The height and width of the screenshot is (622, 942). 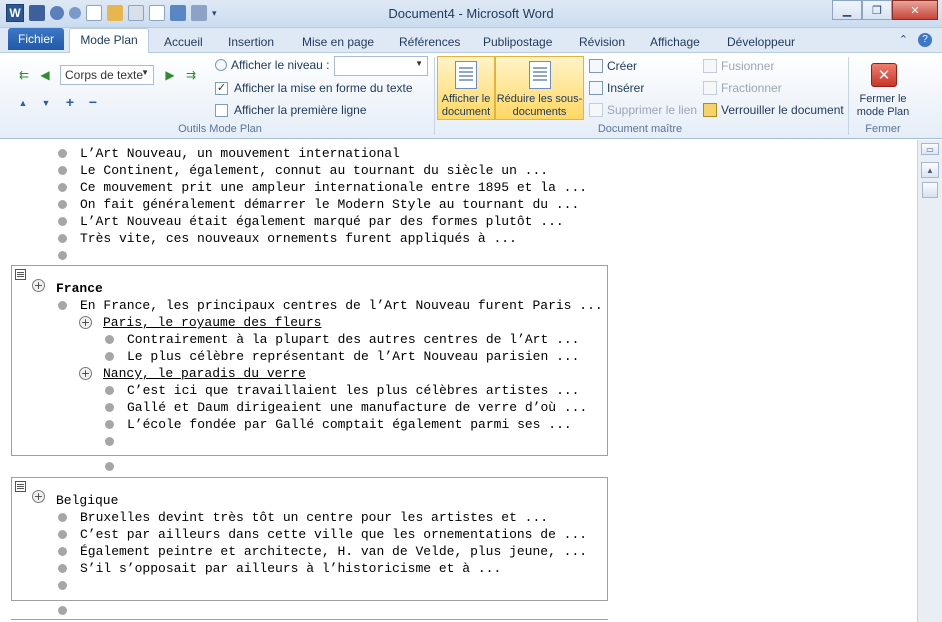 What do you see at coordinates (613, 66) in the screenshot?
I see `create-subdocument-button: Créer` at bounding box center [613, 66].